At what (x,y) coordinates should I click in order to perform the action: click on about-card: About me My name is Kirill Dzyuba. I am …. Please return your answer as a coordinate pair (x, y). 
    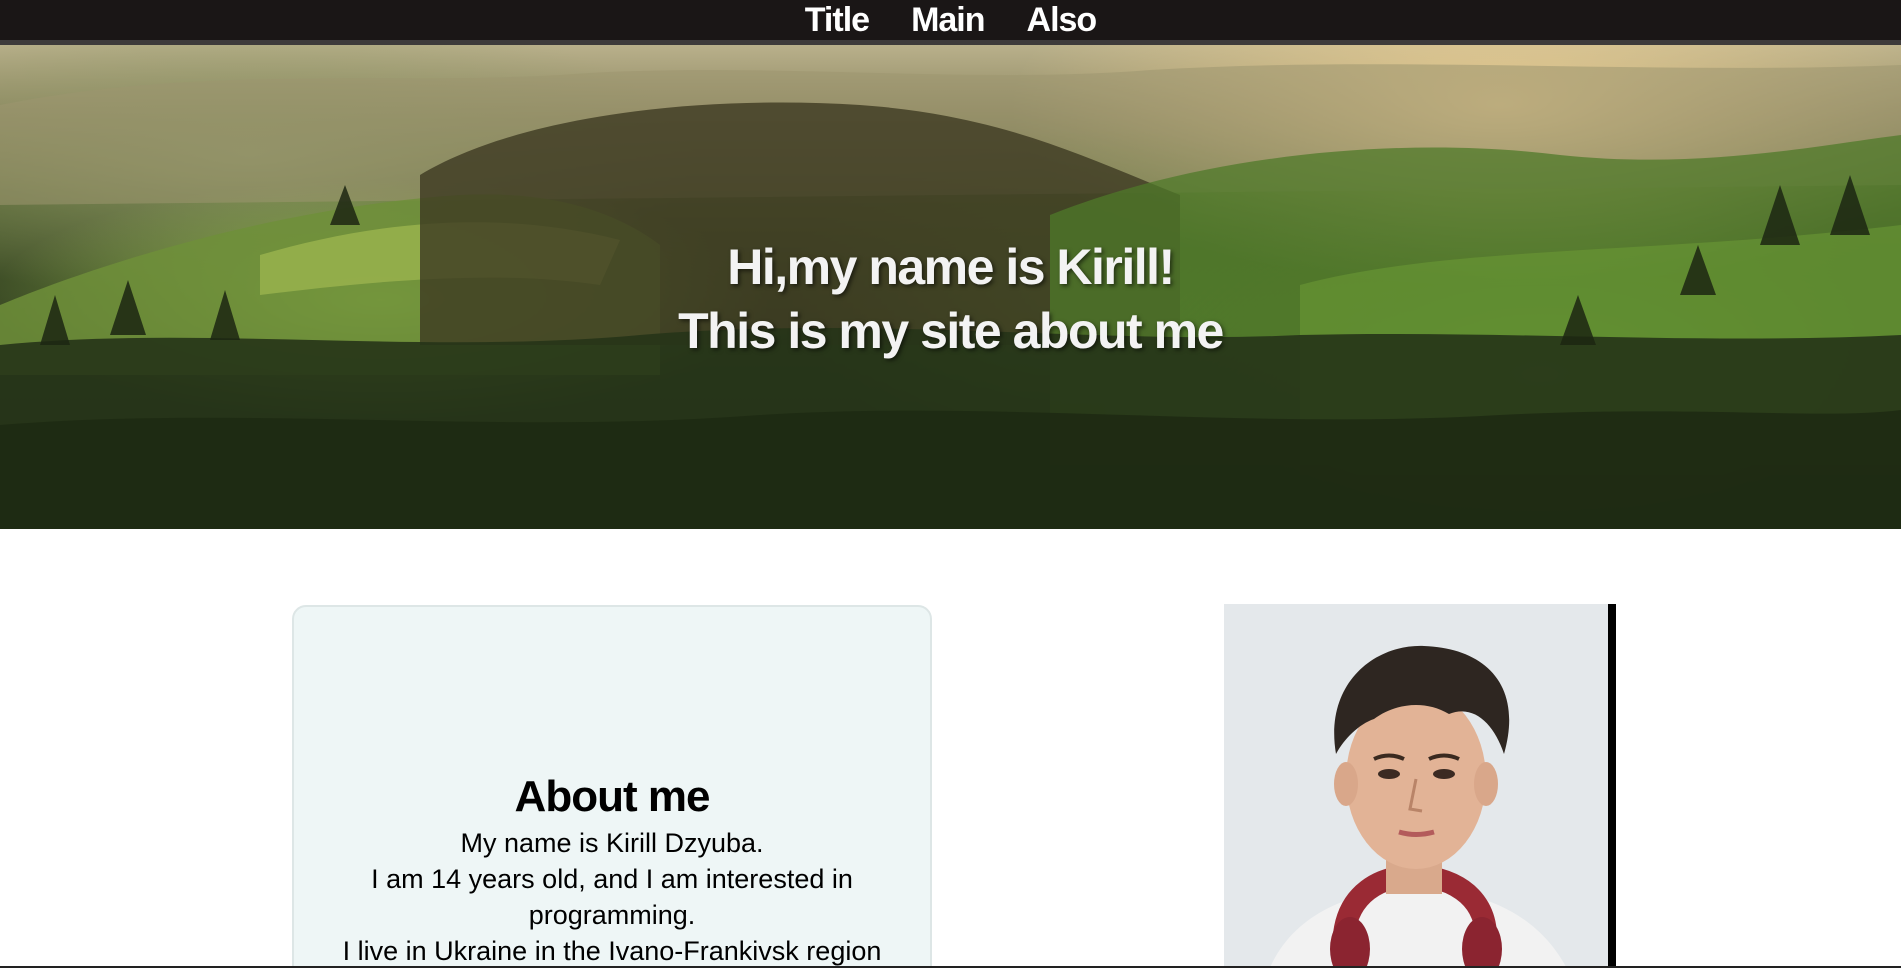
    Looking at the image, I should click on (612, 786).